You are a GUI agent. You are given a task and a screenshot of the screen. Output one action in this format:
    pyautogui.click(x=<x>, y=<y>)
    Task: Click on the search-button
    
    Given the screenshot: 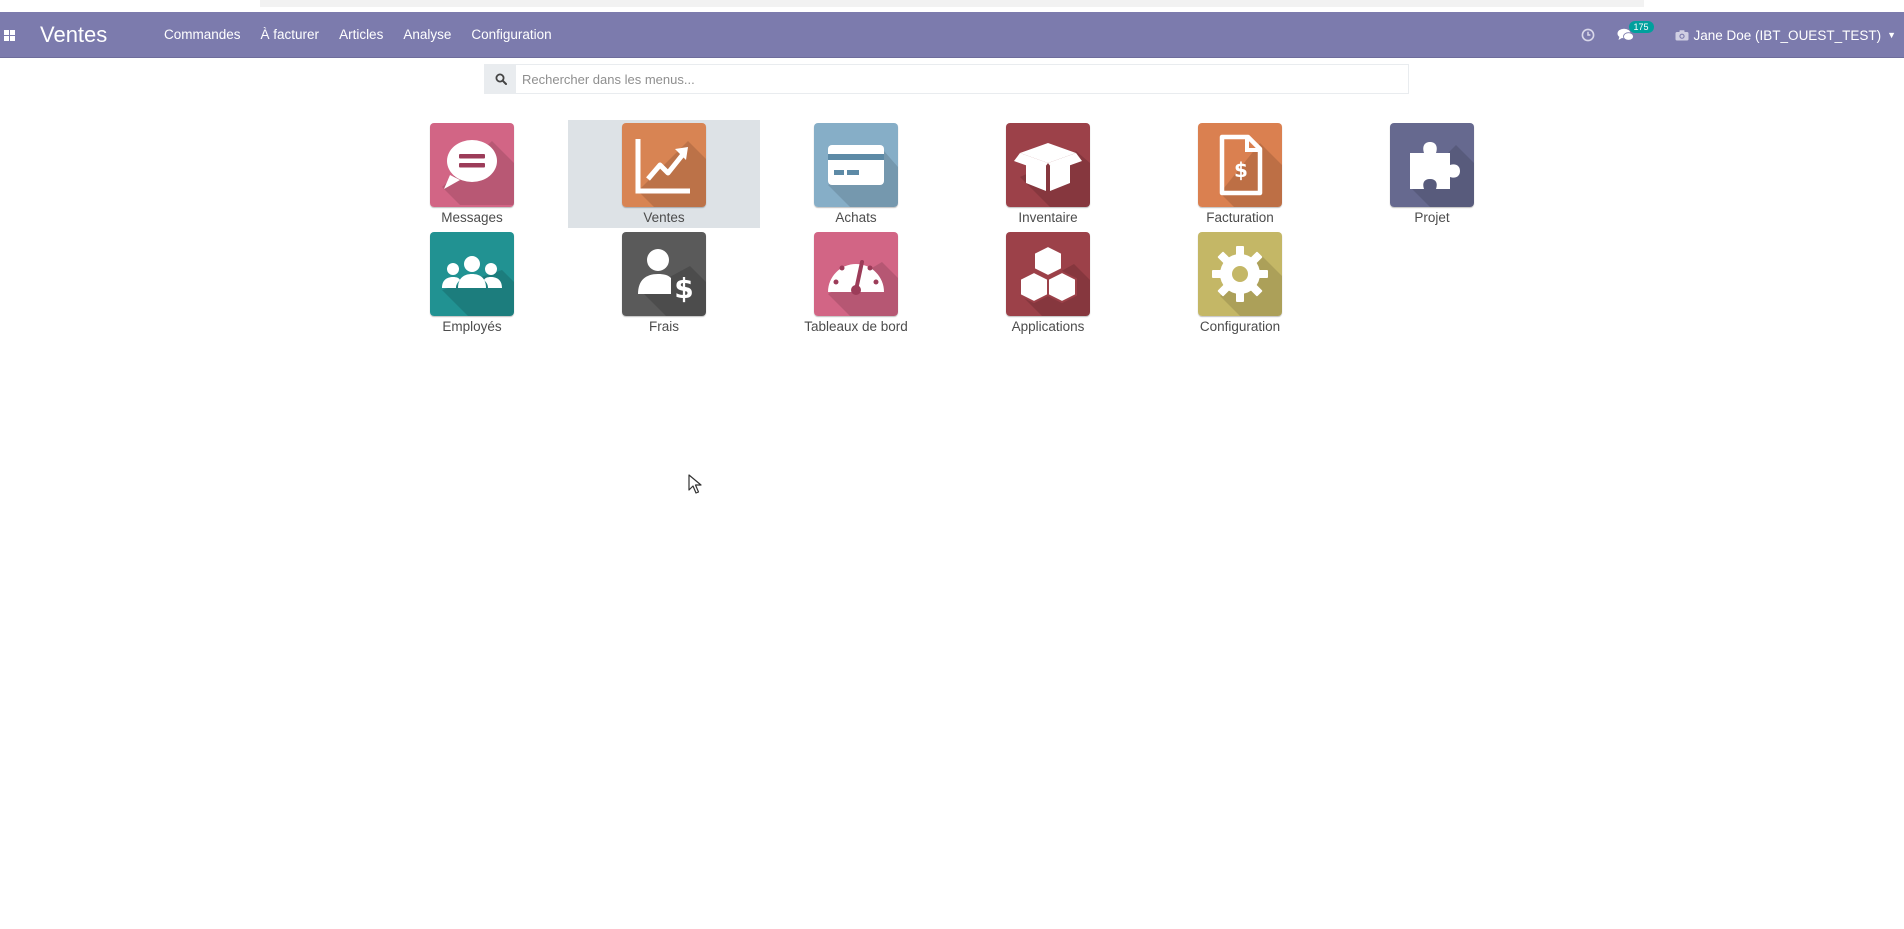 What is the action you would take?
    pyautogui.click(x=500, y=79)
    